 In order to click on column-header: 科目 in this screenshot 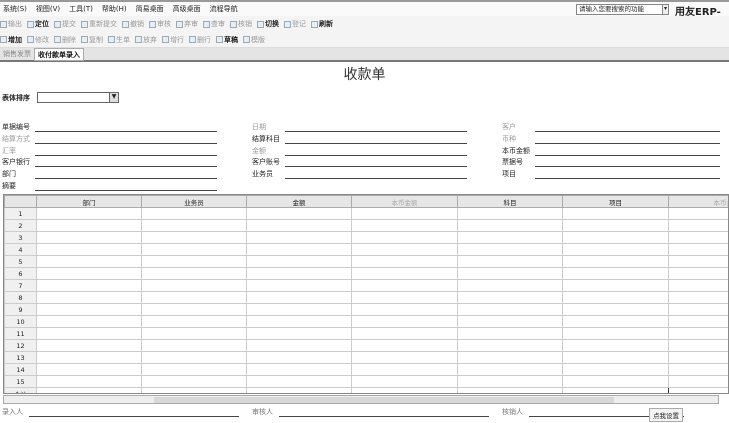, I will do `click(510, 201)`.